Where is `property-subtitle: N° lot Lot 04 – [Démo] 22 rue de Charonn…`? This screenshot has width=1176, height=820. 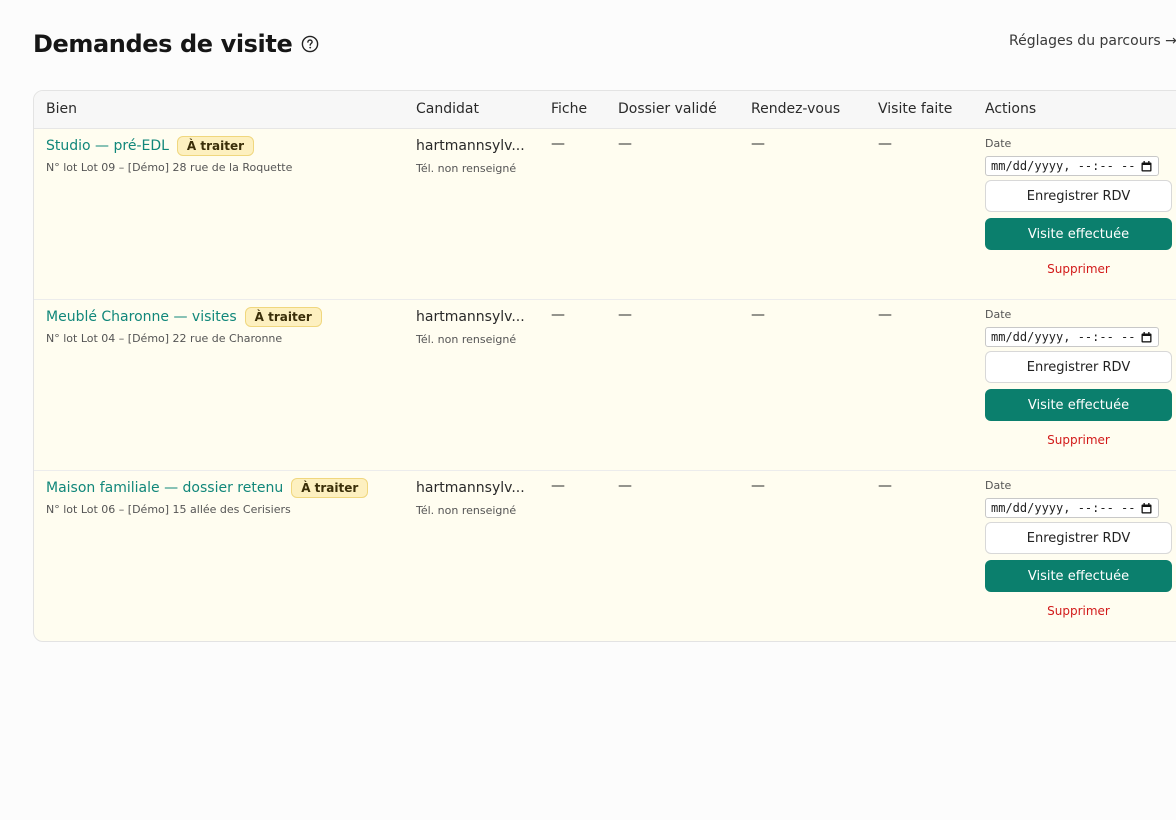
property-subtitle: N° lot Lot 04 – [Démo] 22 rue de Charonn… is located at coordinates (164, 338).